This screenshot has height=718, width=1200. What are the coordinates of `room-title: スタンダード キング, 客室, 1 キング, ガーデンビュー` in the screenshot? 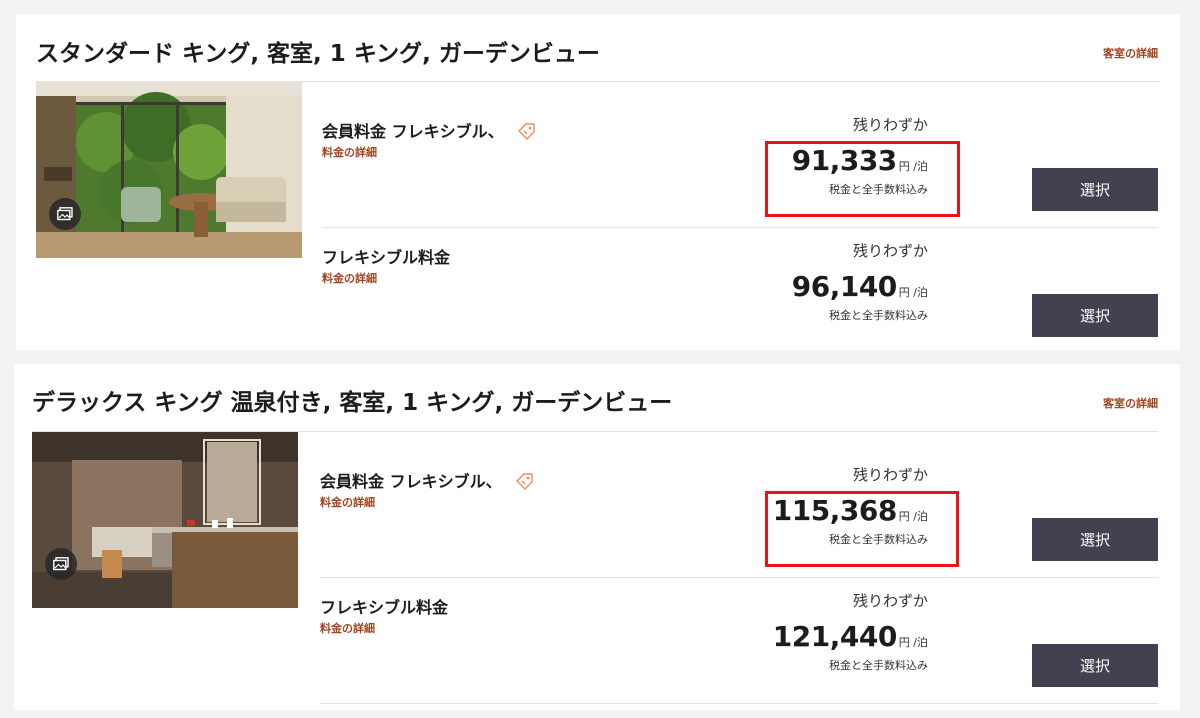 It's located at (318, 54).